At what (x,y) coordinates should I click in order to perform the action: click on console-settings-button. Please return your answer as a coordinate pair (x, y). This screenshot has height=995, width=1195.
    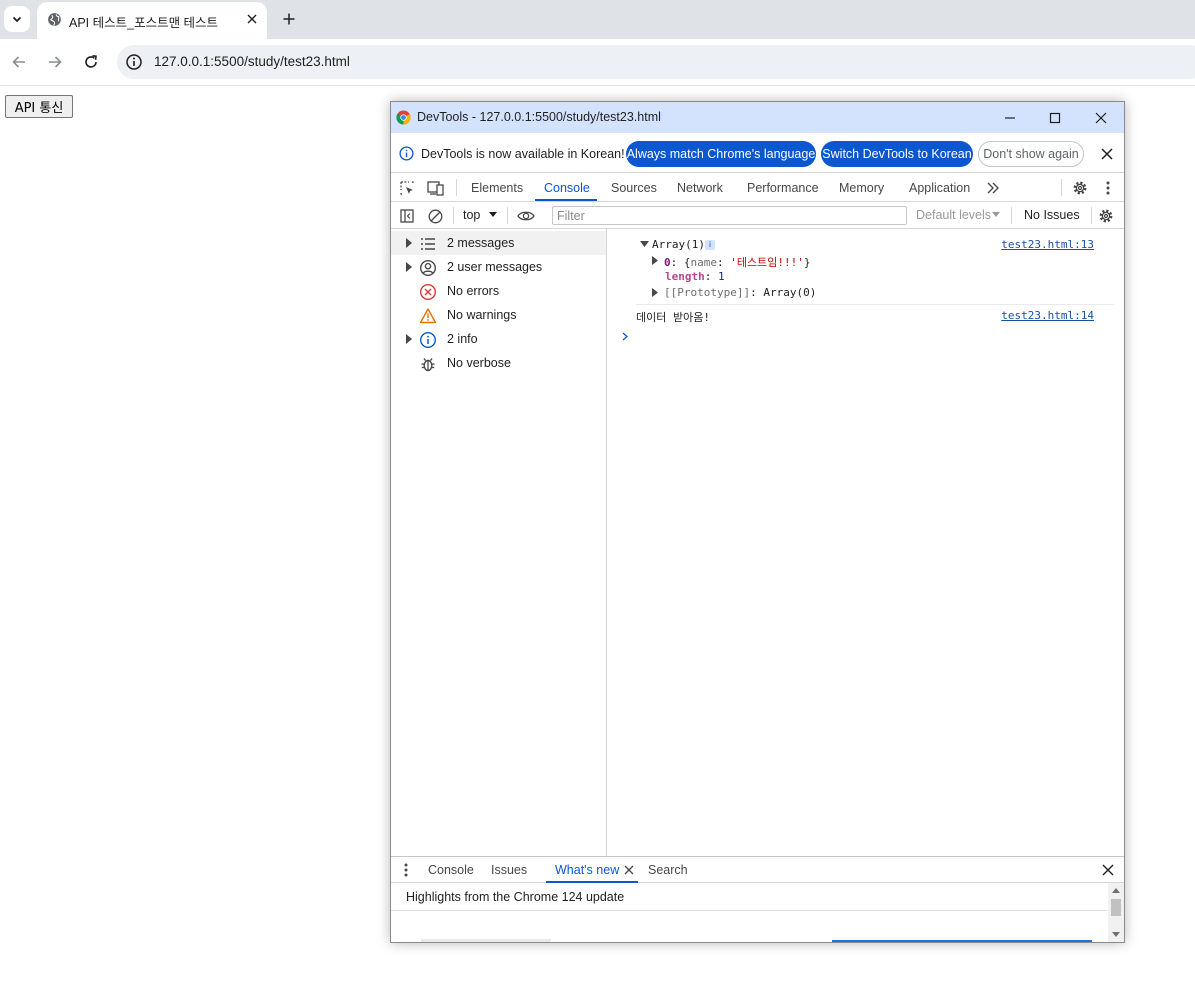
    Looking at the image, I should click on (1106, 216).